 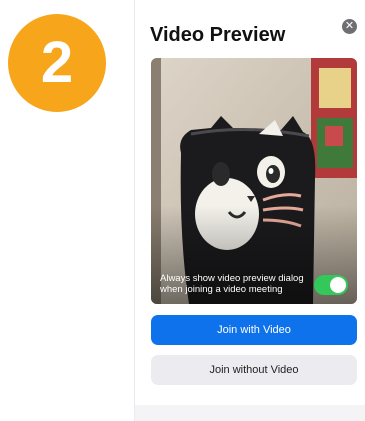 What do you see at coordinates (349, 26) in the screenshot?
I see `close-icon: ✕` at bounding box center [349, 26].